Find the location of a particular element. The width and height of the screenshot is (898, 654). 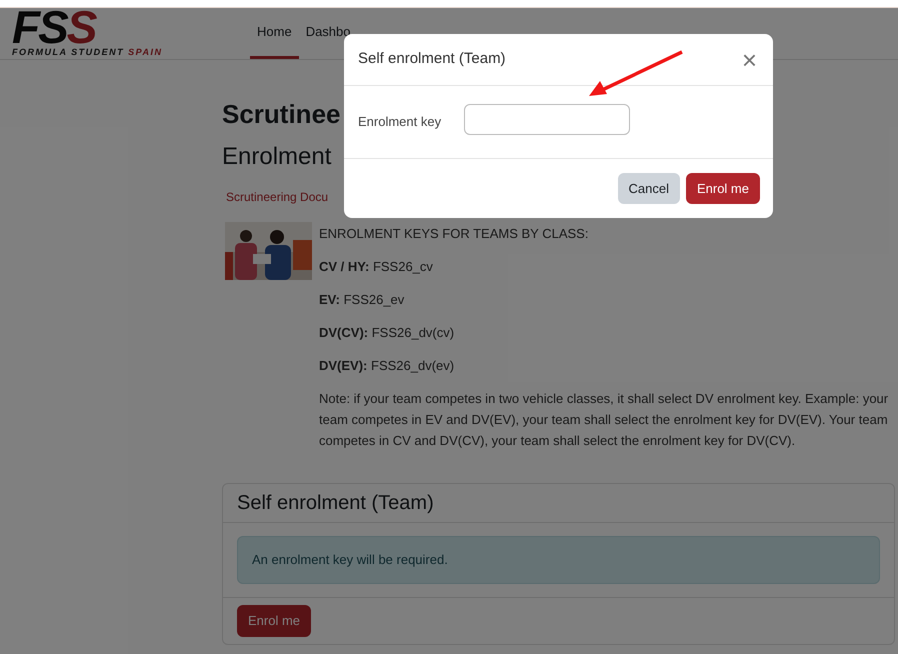

close-button: × is located at coordinates (749, 59).